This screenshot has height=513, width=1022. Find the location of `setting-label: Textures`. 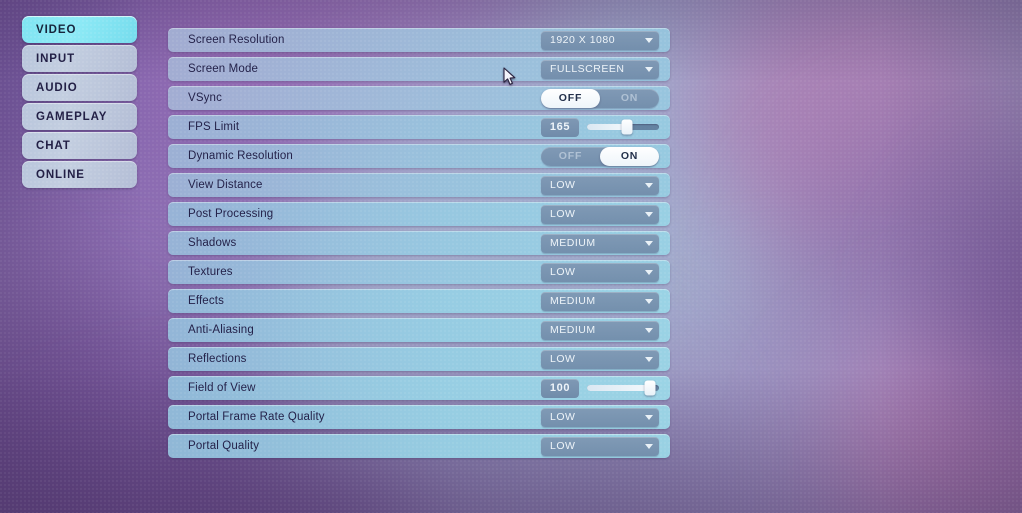

setting-label: Textures is located at coordinates (210, 272).